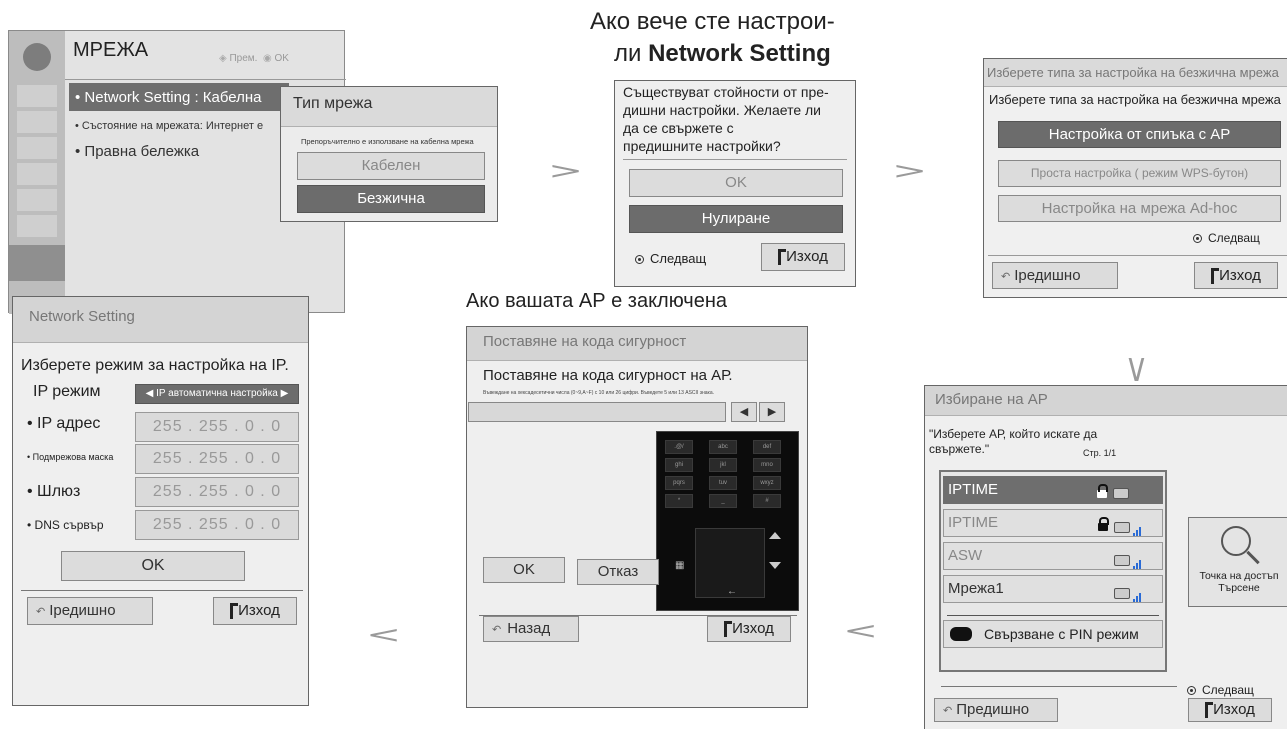  What do you see at coordinates (767, 465) in the screenshot?
I see `keypad-key: mno` at bounding box center [767, 465].